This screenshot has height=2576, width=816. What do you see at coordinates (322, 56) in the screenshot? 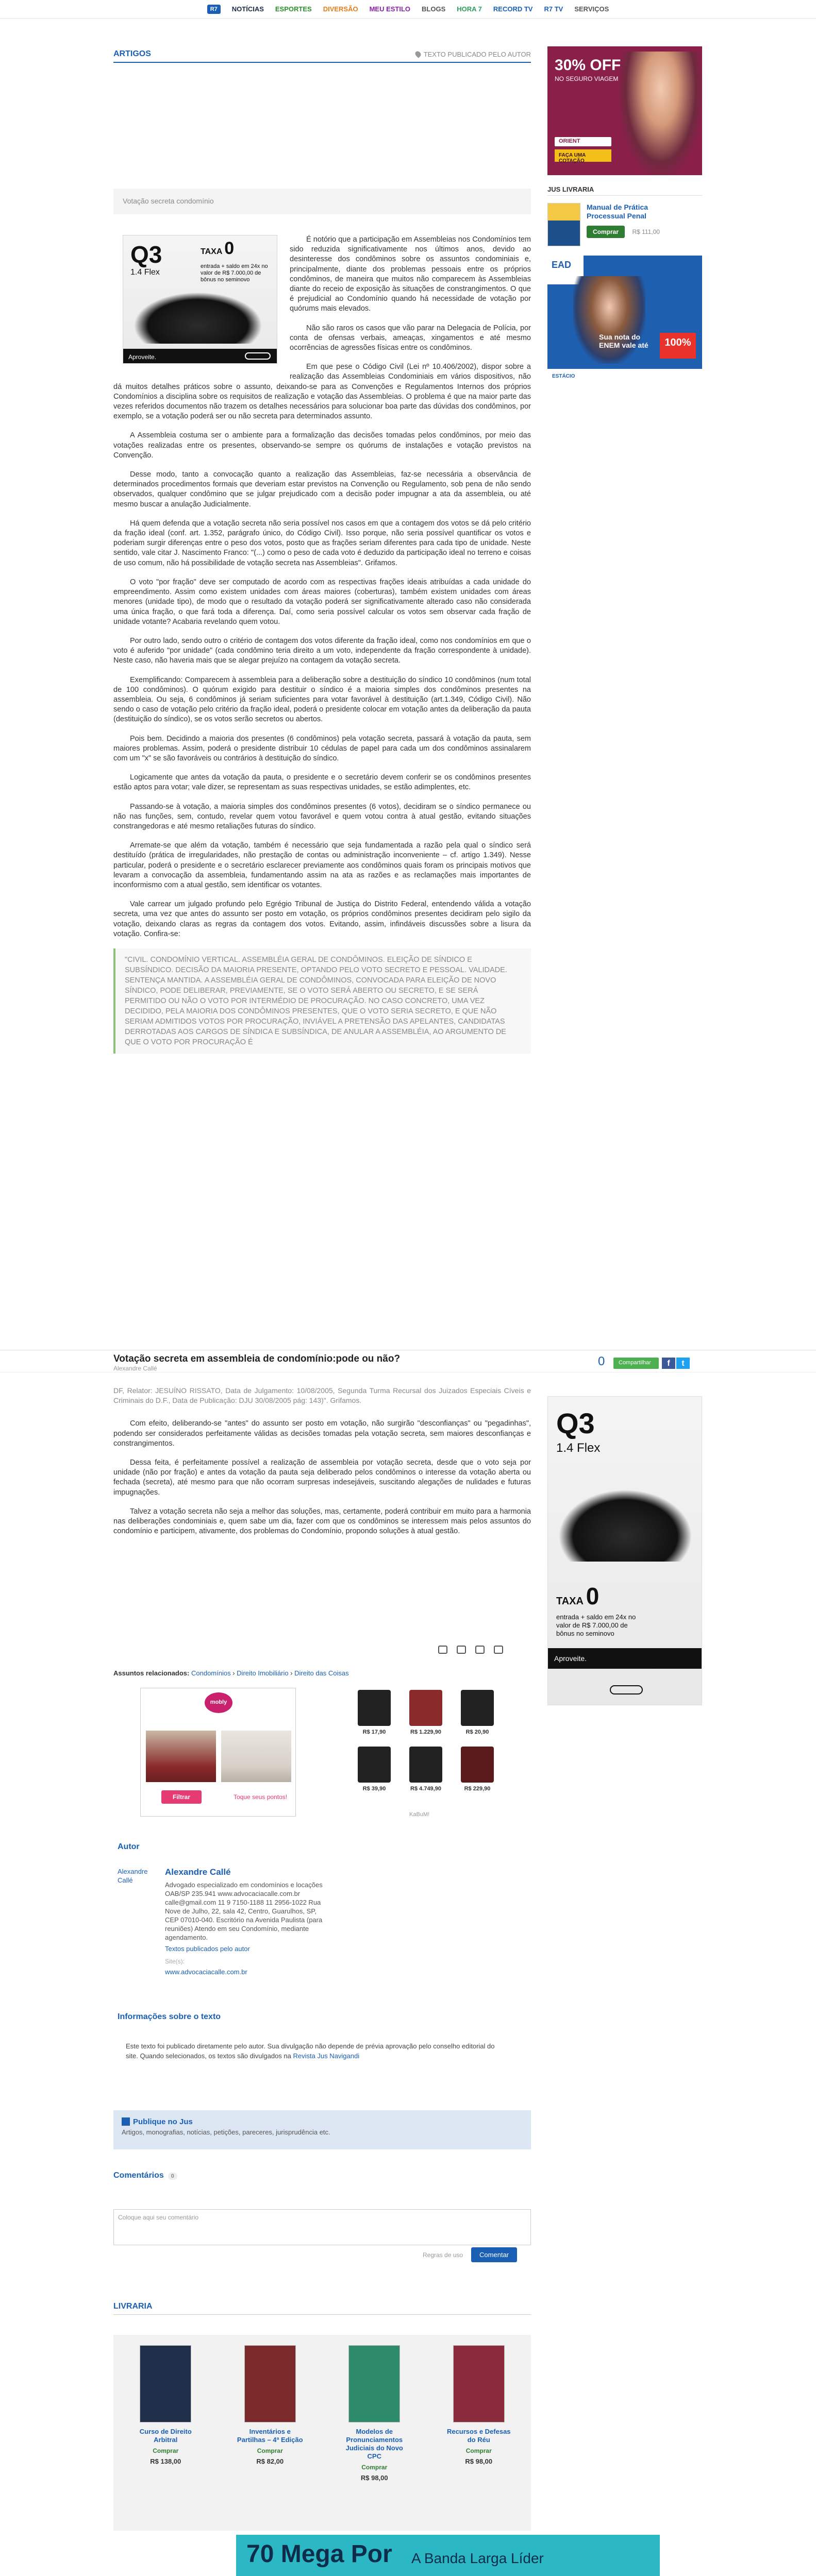
I see `article-header: ARTIGOS TEXTO PUBLICADO PELO AUTOR` at bounding box center [322, 56].